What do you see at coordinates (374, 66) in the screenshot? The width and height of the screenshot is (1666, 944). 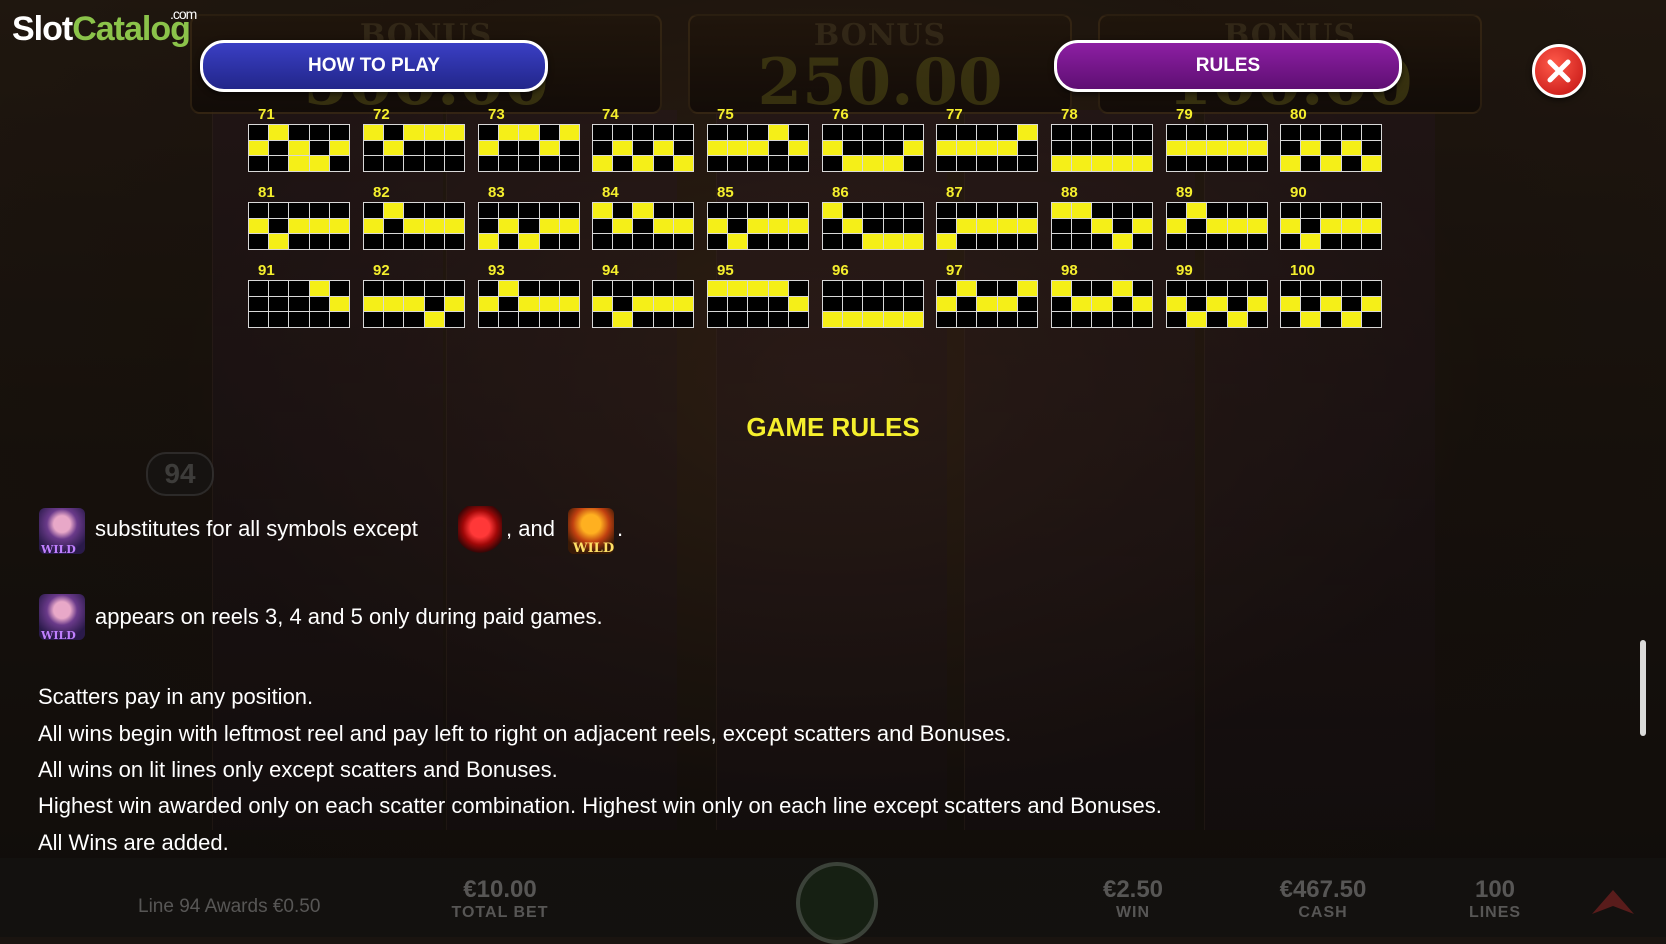 I see `how-to-play-button: HOW TO PLAY` at bounding box center [374, 66].